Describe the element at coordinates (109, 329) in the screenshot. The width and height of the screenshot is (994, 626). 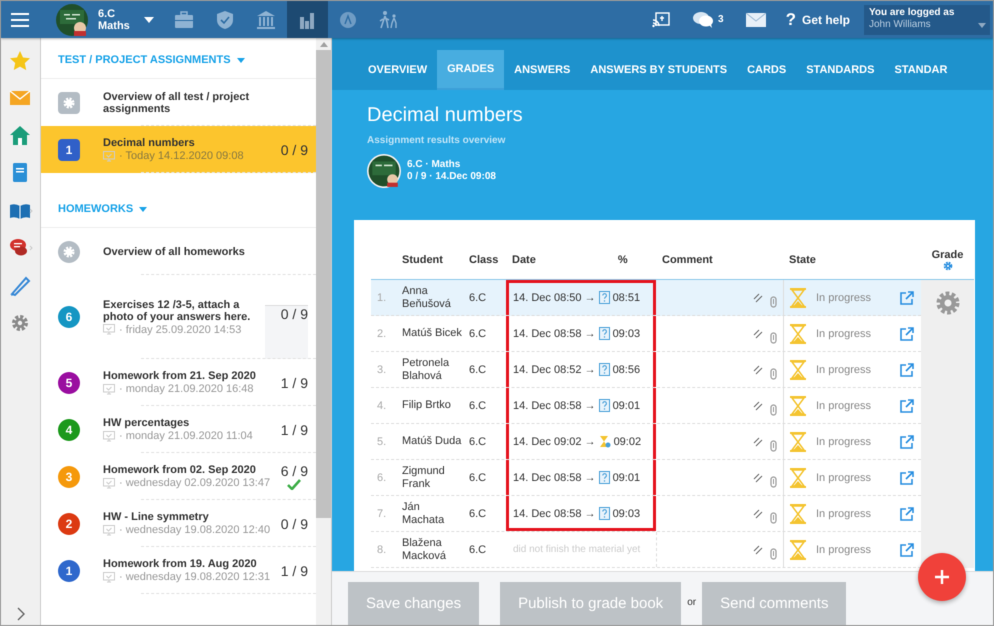
I see `monitor-icon` at that location.